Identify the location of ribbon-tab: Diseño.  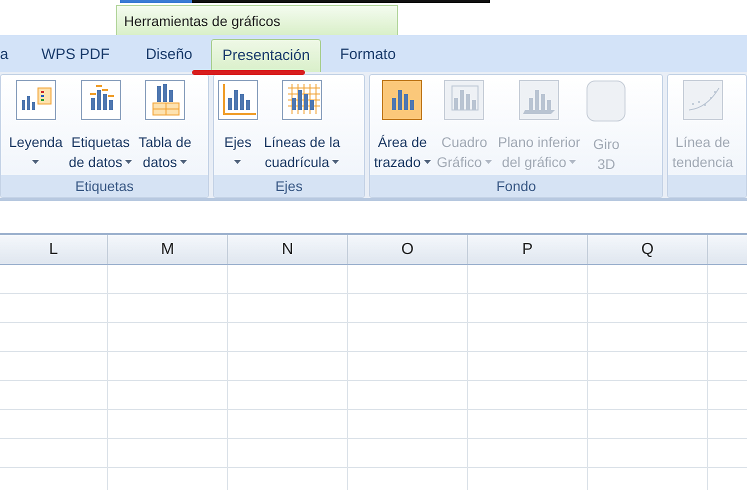
(169, 55).